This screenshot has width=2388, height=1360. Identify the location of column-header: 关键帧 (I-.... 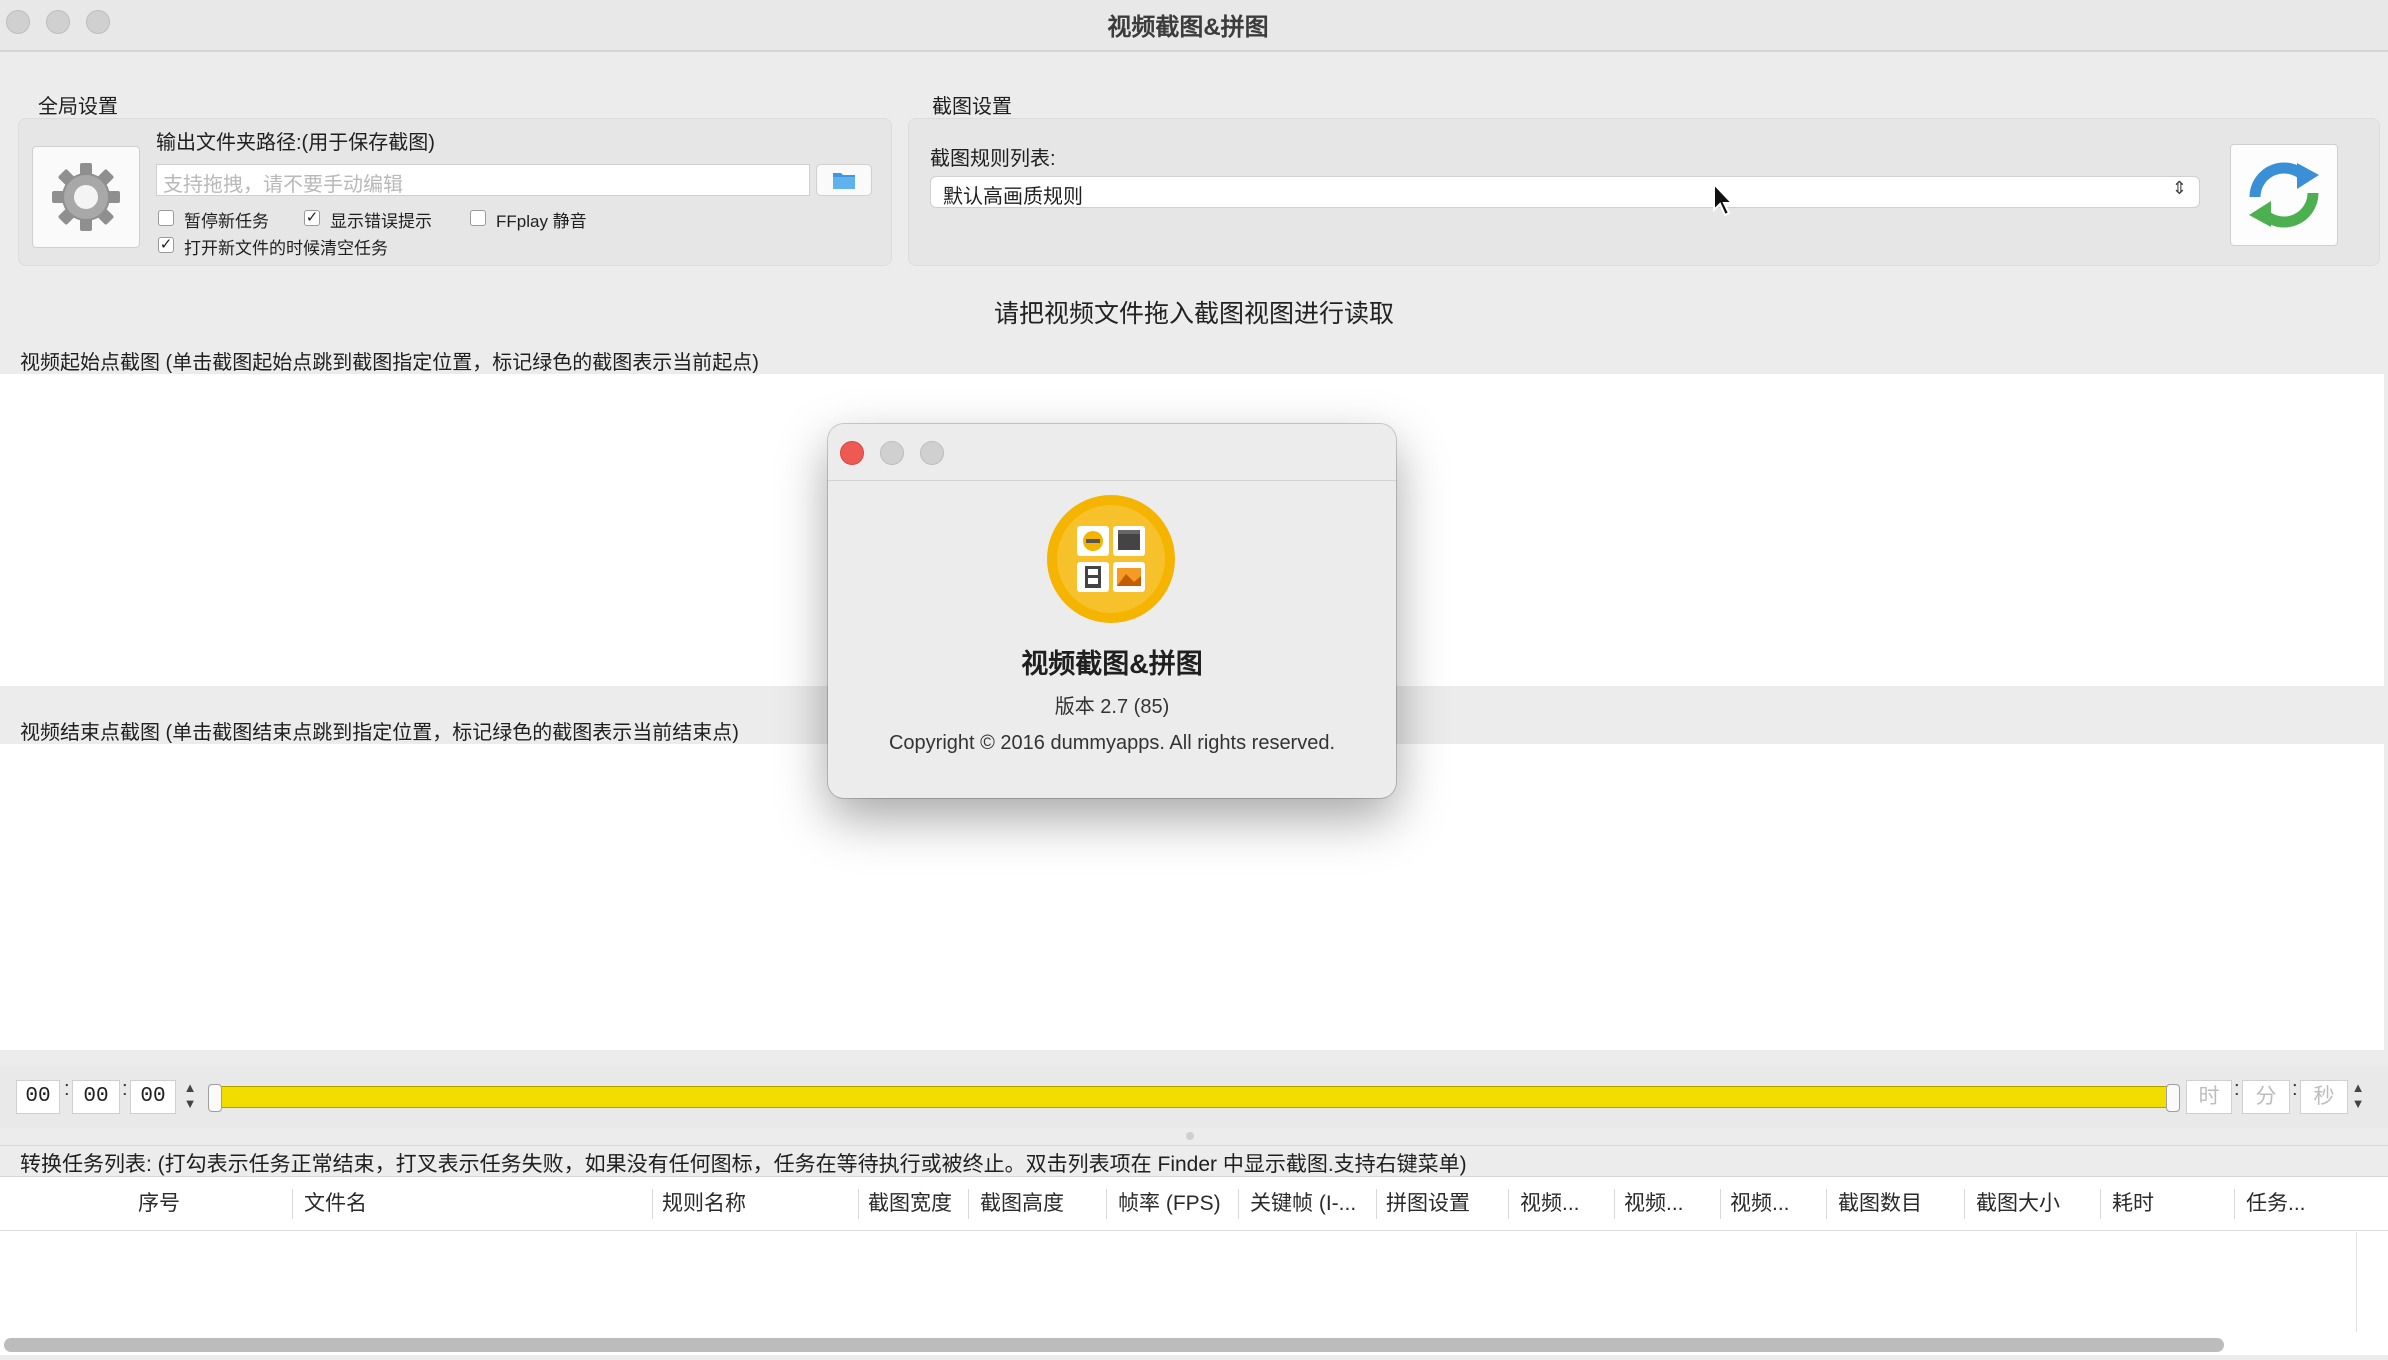
(1312, 1204).